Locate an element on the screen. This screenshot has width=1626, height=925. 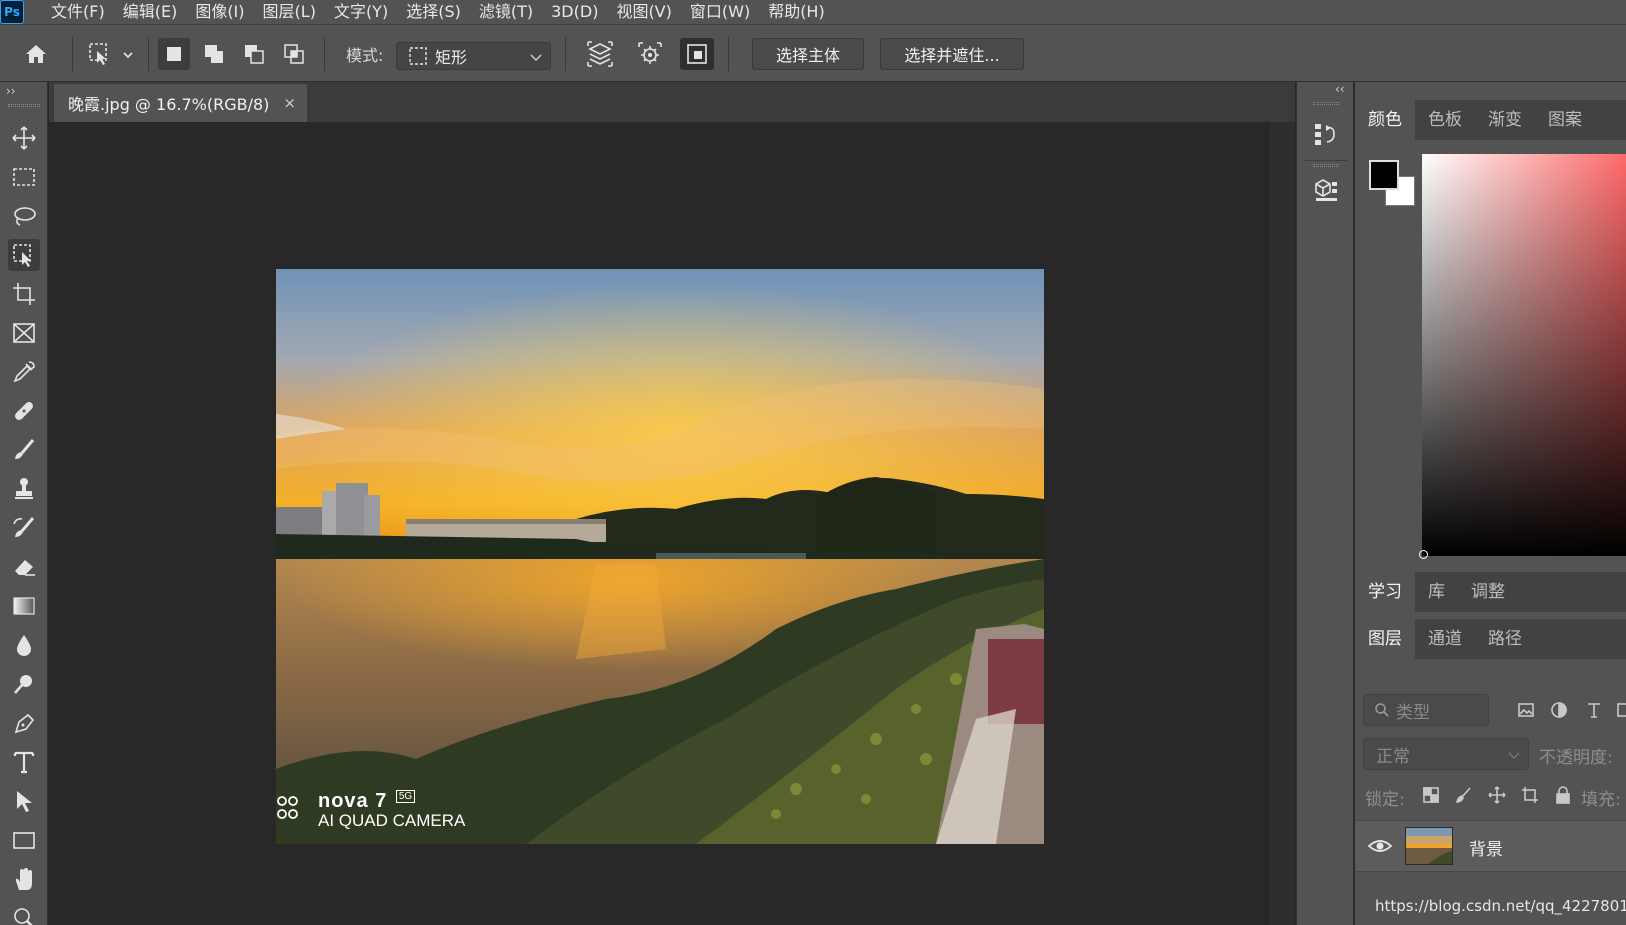
dodge-icon is located at coordinates (23, 684).